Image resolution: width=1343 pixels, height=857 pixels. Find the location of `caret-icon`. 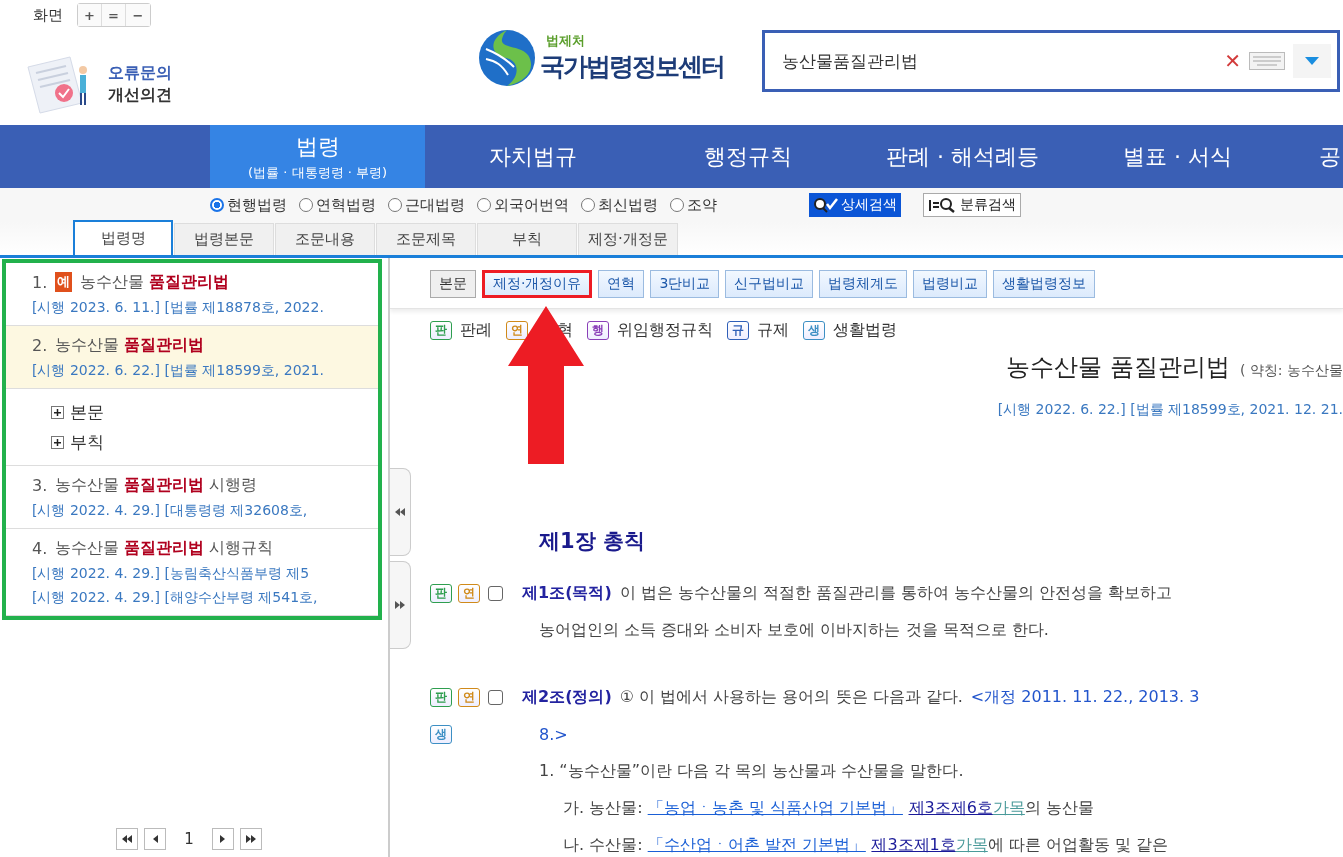

caret-icon is located at coordinates (1312, 61).